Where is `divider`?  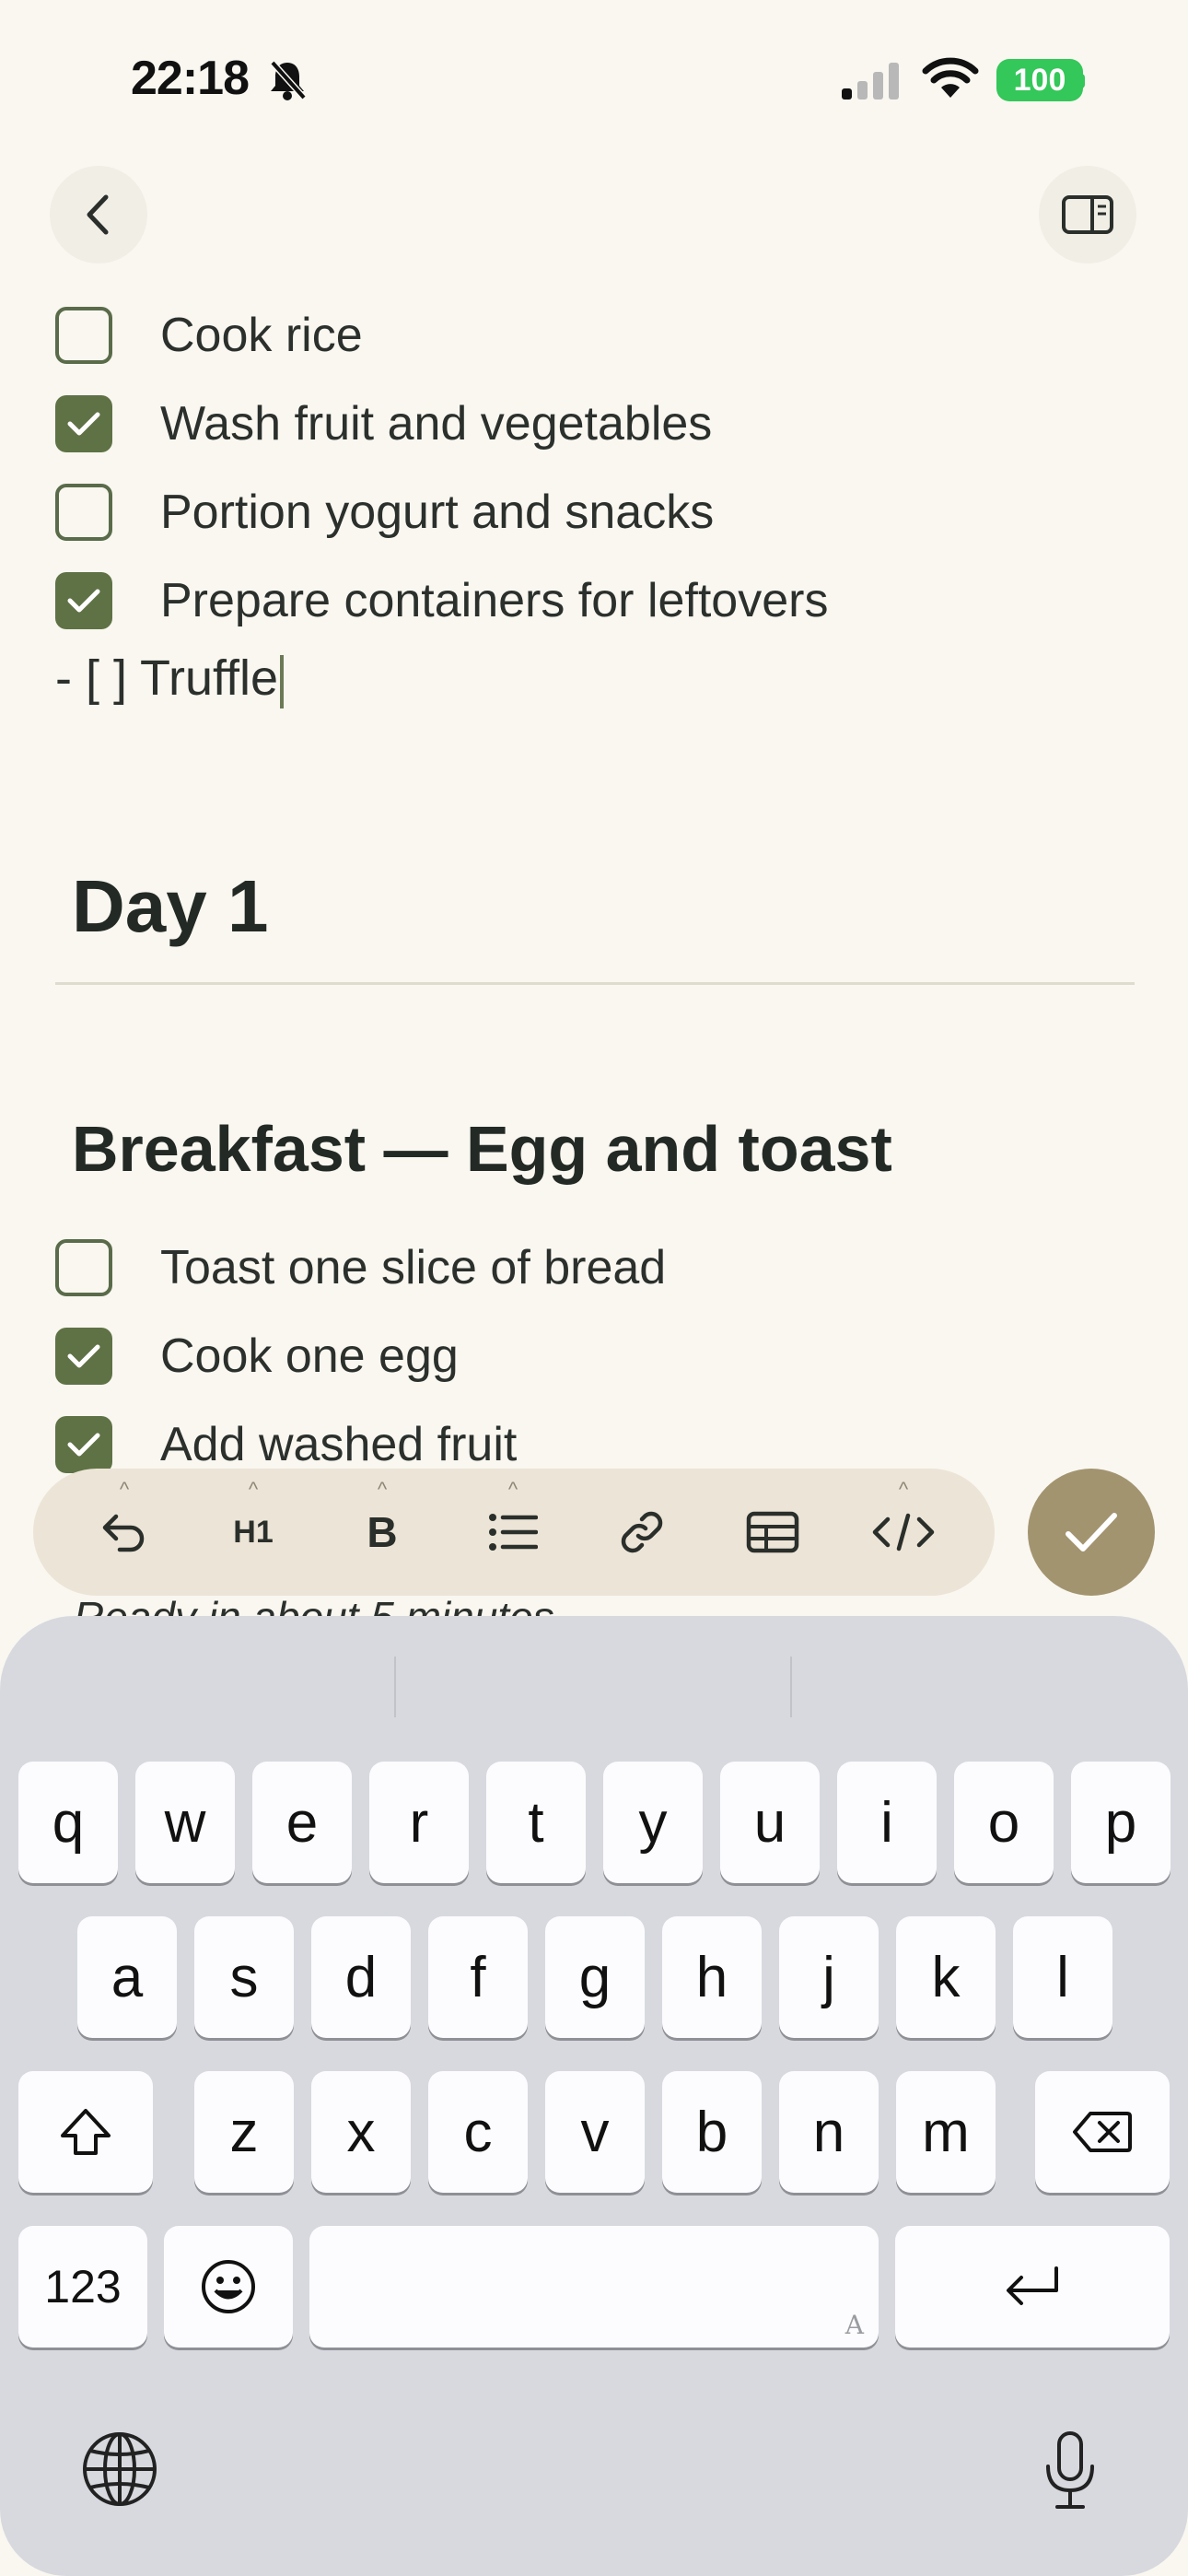
divider is located at coordinates (595, 983).